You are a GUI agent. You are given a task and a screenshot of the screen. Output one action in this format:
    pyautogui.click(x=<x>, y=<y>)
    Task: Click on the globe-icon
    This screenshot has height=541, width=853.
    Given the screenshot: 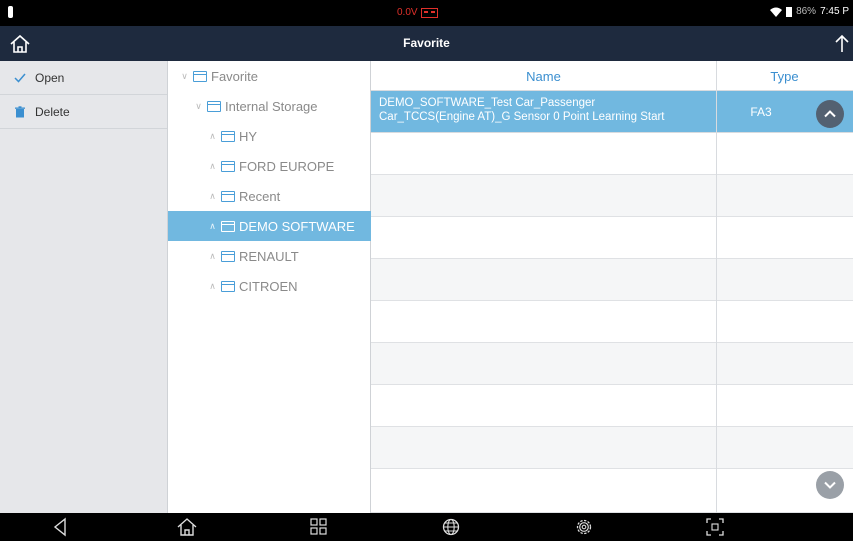 What is the action you would take?
    pyautogui.click(x=451, y=527)
    